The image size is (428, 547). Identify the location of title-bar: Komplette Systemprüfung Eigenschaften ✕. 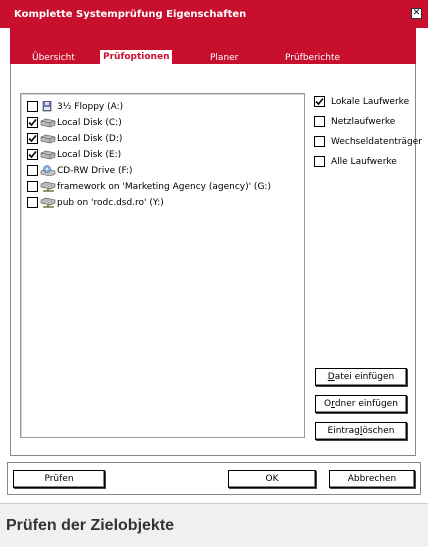
(214, 14).